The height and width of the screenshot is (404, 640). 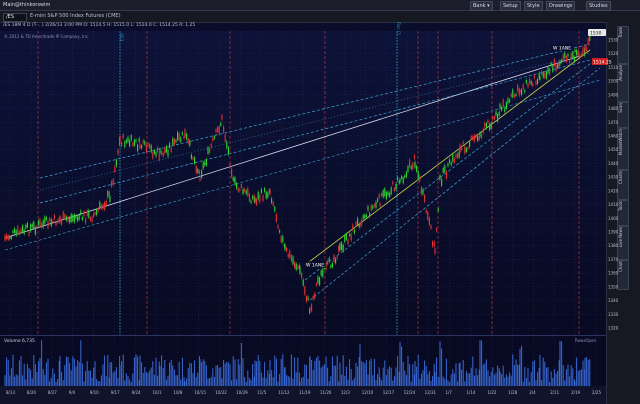 What do you see at coordinates (613, 149) in the screenshot?
I see `price-tick: 1450` at bounding box center [613, 149].